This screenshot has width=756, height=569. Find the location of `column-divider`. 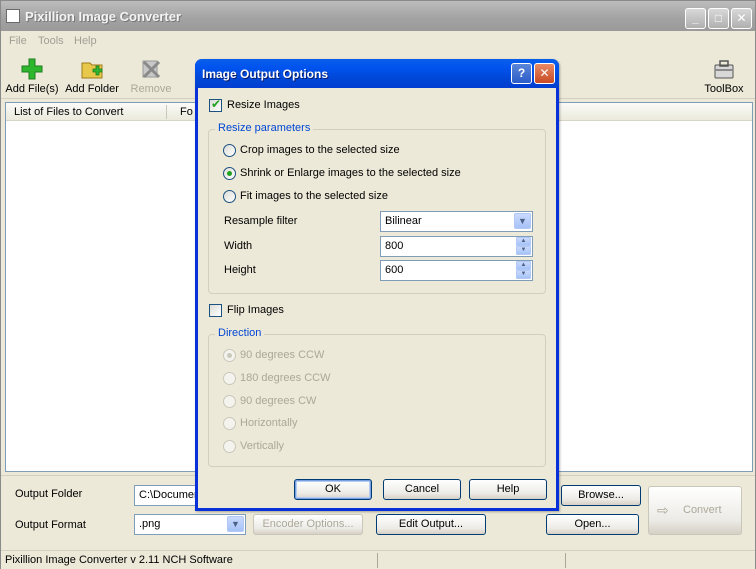

column-divider is located at coordinates (166, 112).